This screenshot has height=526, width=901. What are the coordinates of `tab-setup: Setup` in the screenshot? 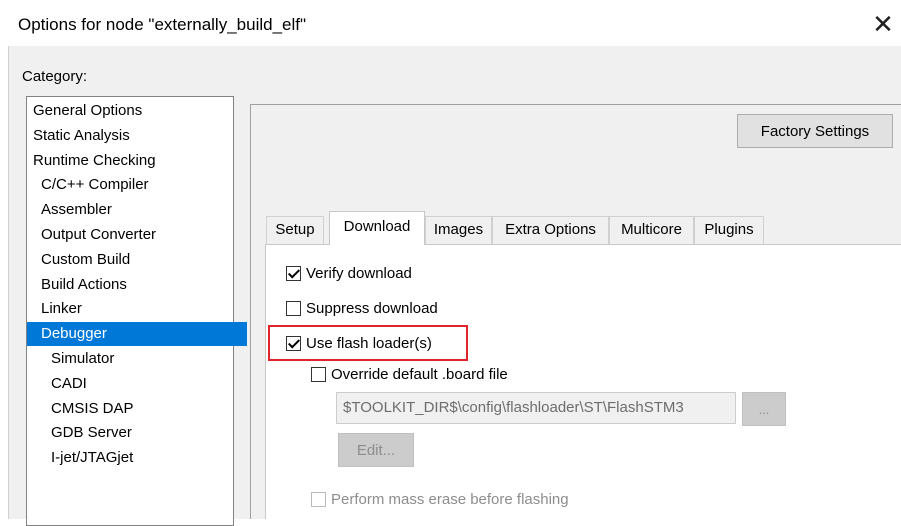 It's located at (295, 230).